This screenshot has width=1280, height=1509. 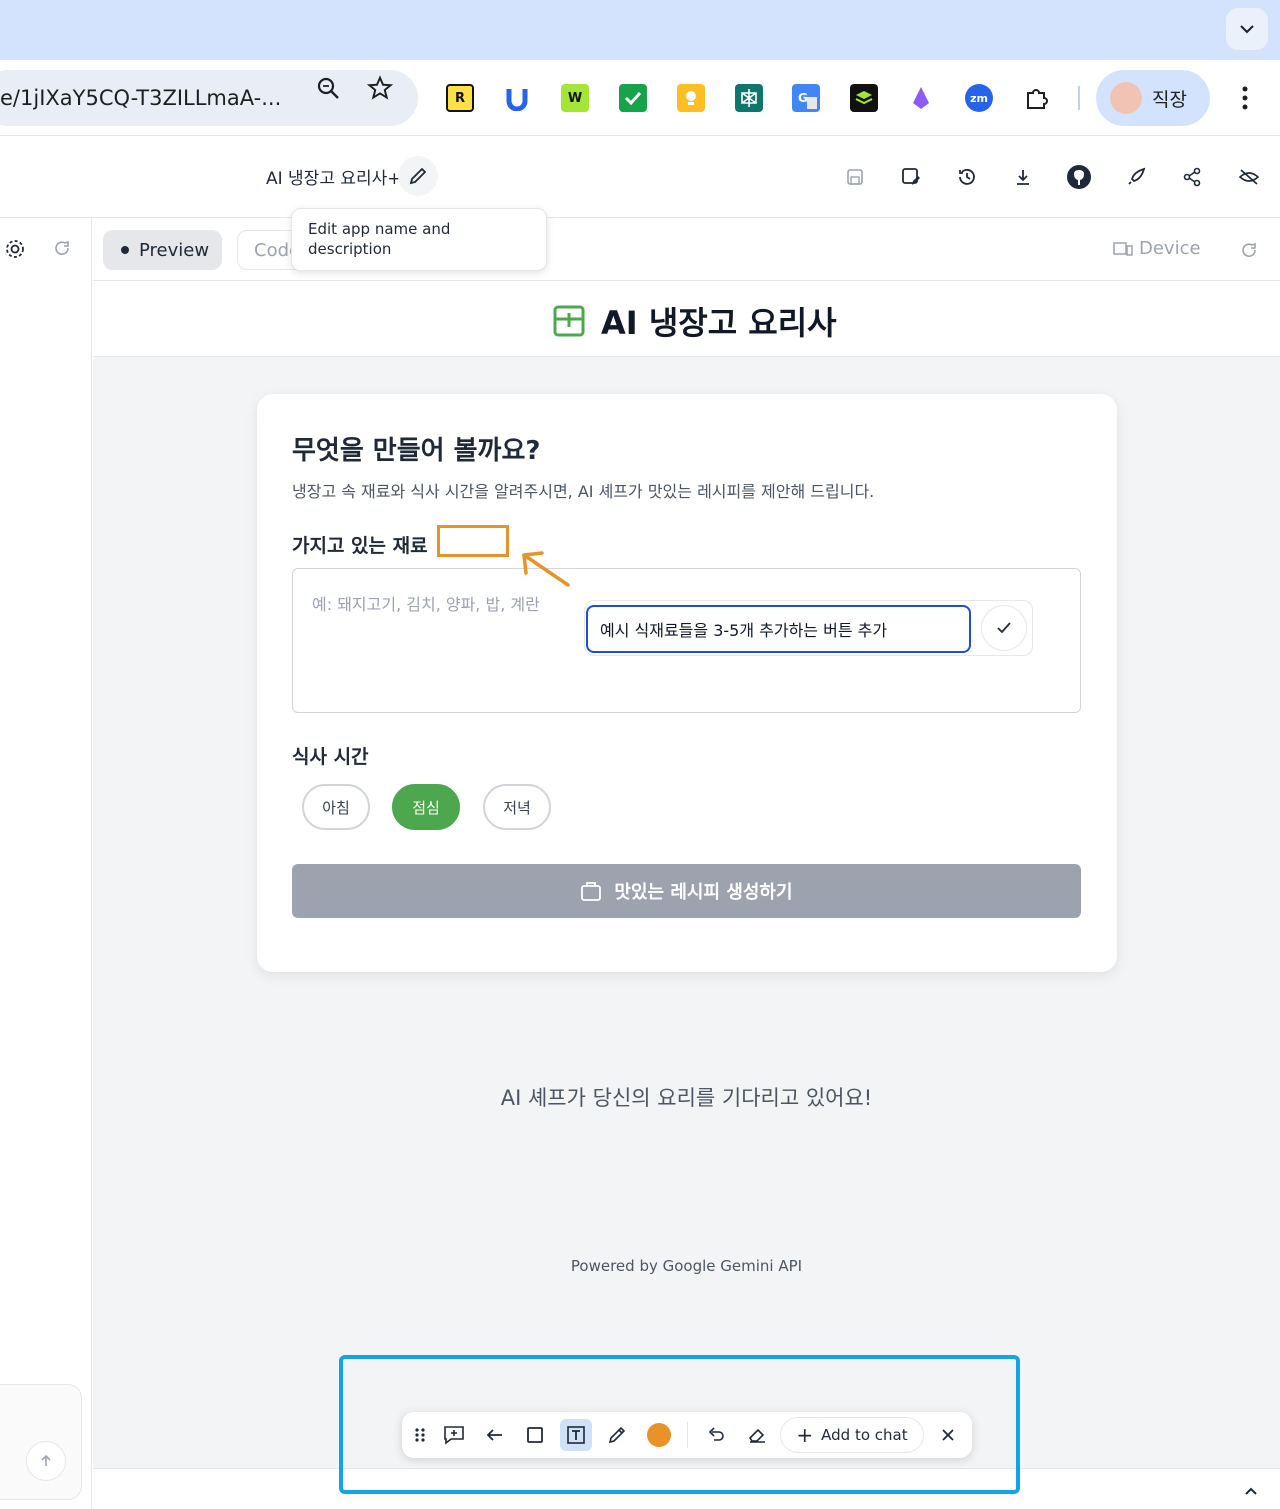 I want to click on tab-preview: Preview, so click(x=162, y=250).